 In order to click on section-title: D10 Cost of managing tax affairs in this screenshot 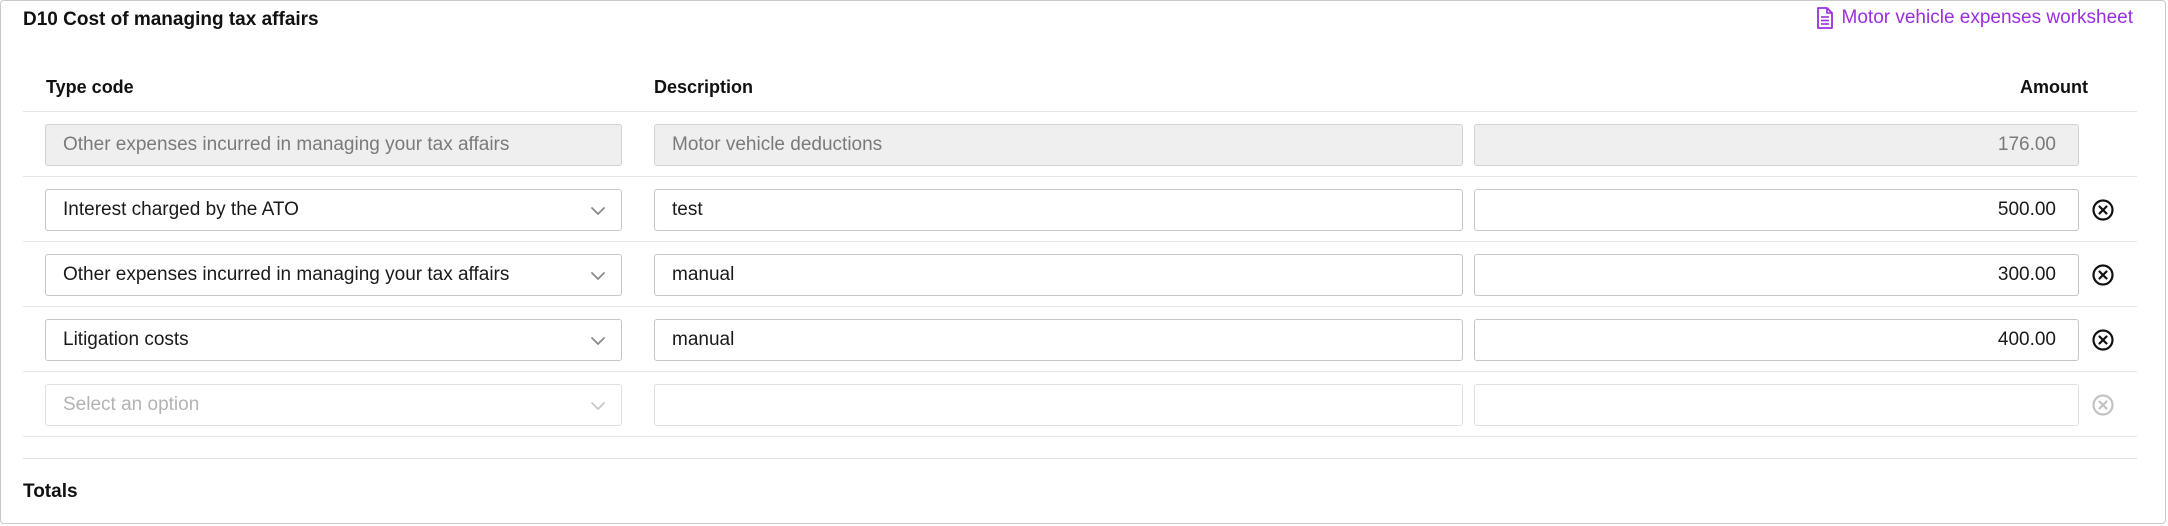, I will do `click(171, 19)`.